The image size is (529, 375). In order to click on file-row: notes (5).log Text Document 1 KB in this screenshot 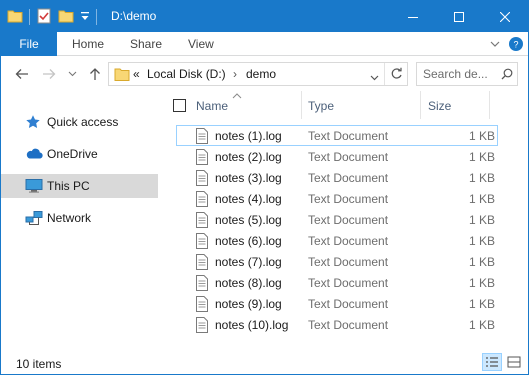, I will do `click(337, 219)`.